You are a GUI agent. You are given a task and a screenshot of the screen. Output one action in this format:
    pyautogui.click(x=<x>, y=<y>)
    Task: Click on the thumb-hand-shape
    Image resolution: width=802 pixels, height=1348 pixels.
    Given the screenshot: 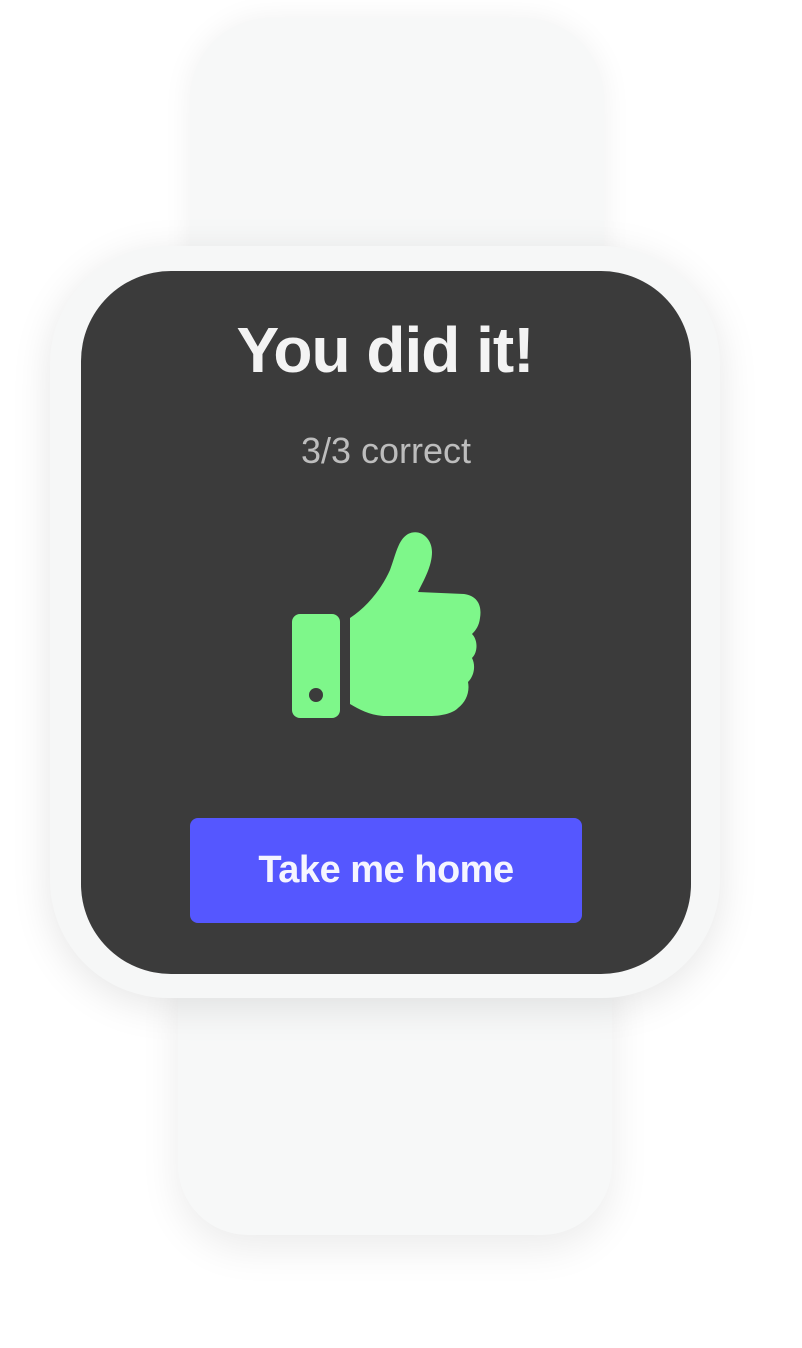 What is the action you would take?
    pyautogui.click(x=415, y=624)
    